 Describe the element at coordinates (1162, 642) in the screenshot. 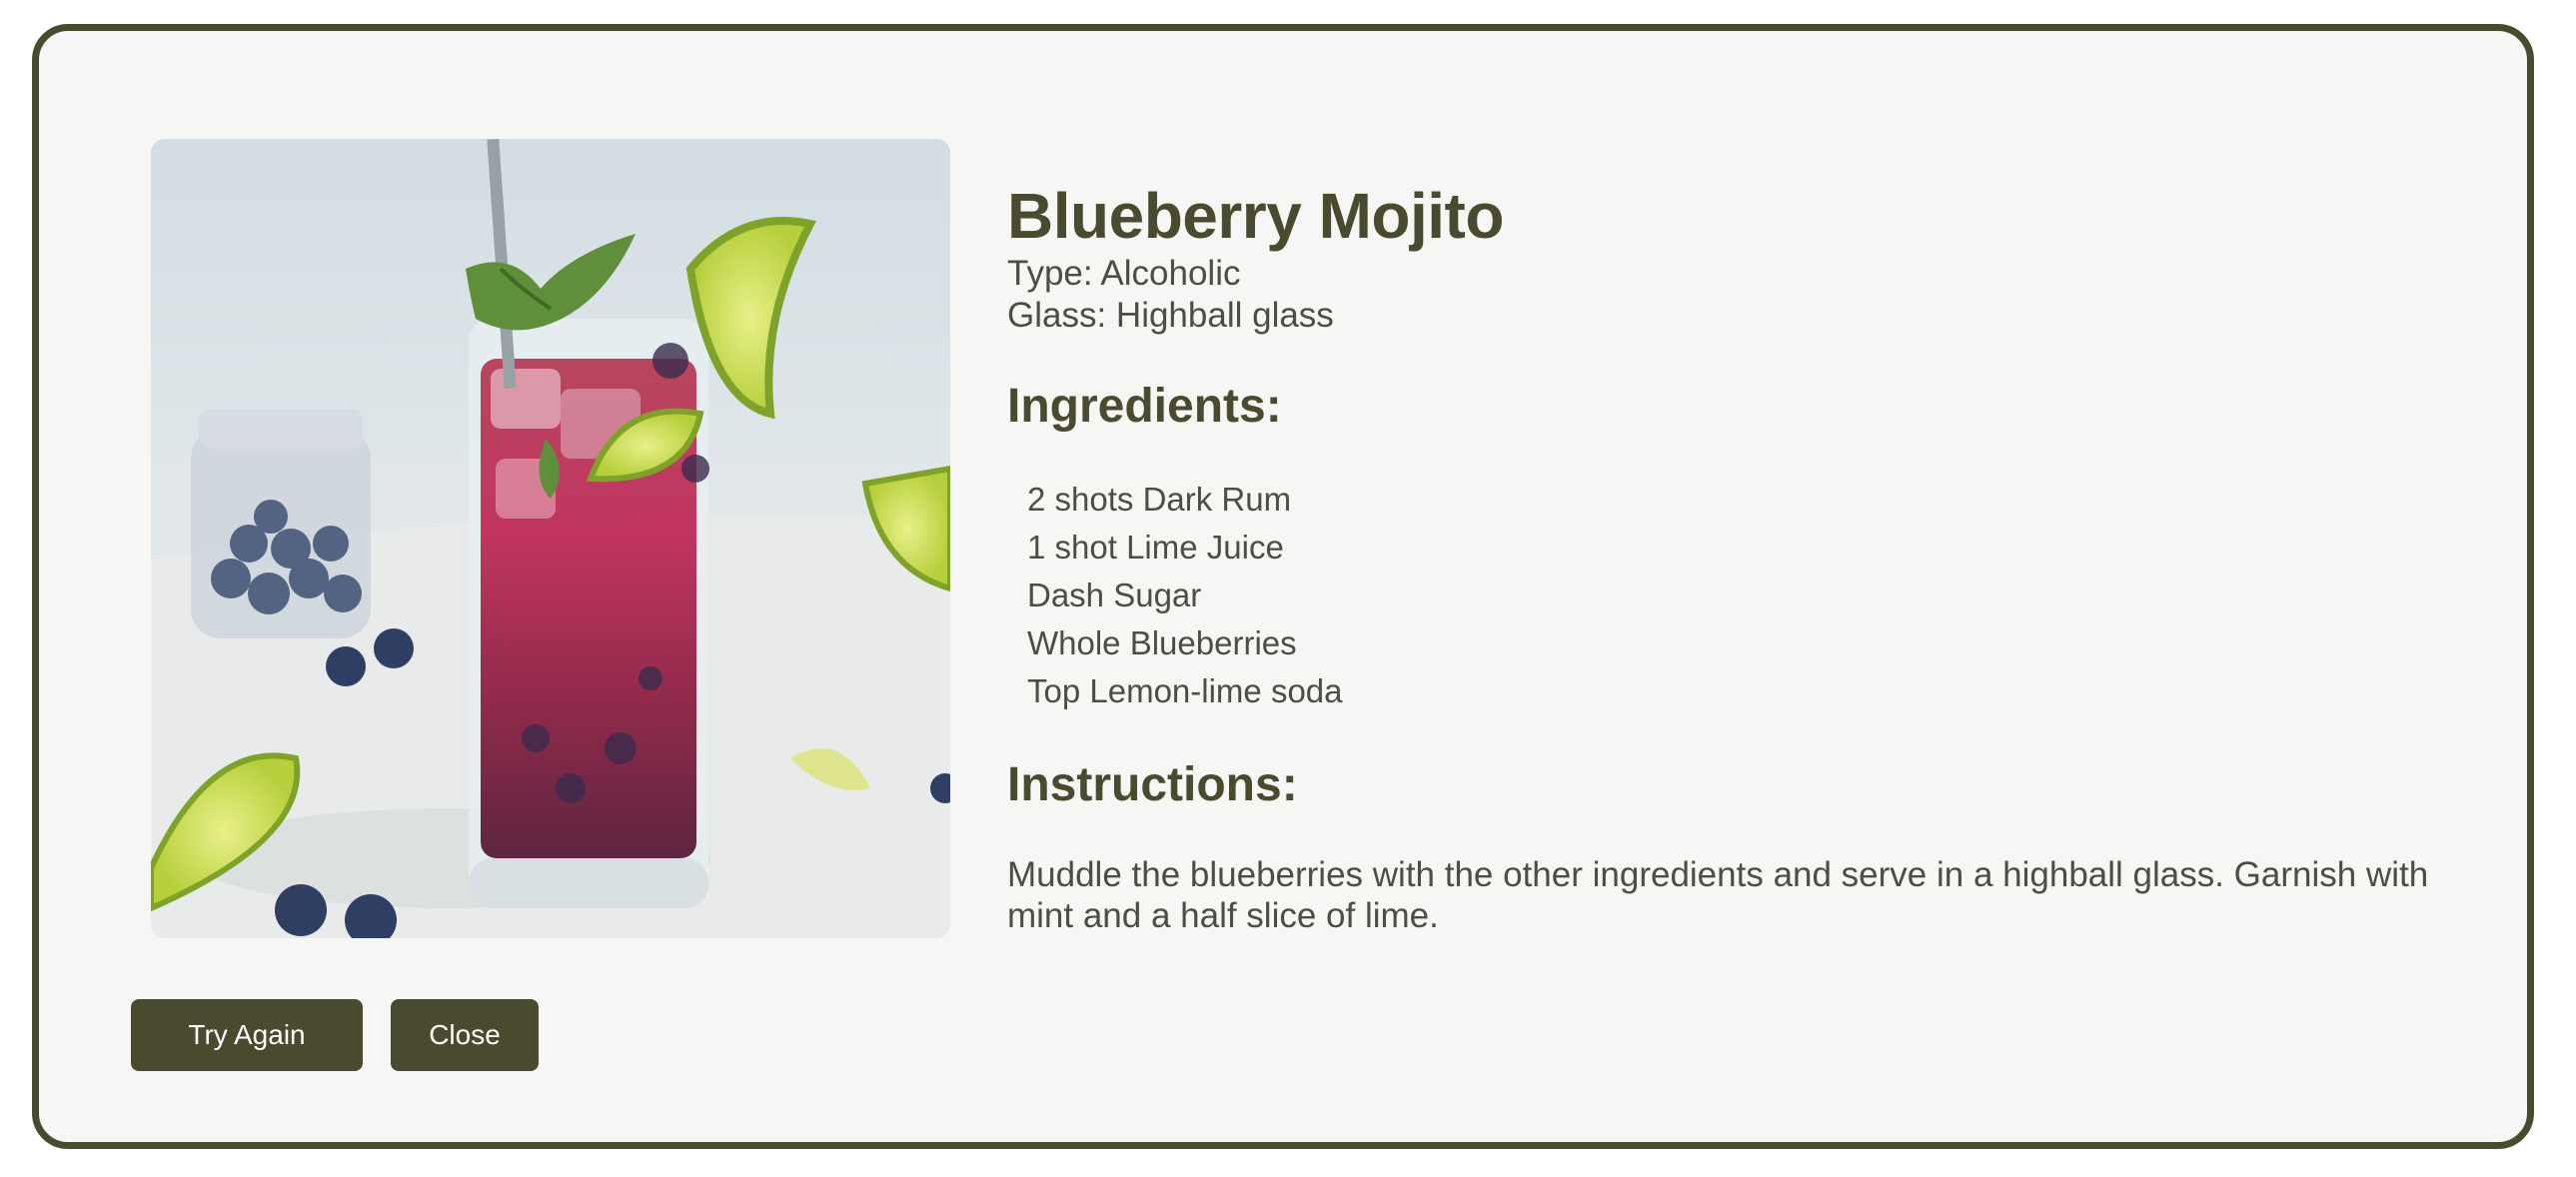

I see `ingredient-item: Whole Blueberries` at that location.